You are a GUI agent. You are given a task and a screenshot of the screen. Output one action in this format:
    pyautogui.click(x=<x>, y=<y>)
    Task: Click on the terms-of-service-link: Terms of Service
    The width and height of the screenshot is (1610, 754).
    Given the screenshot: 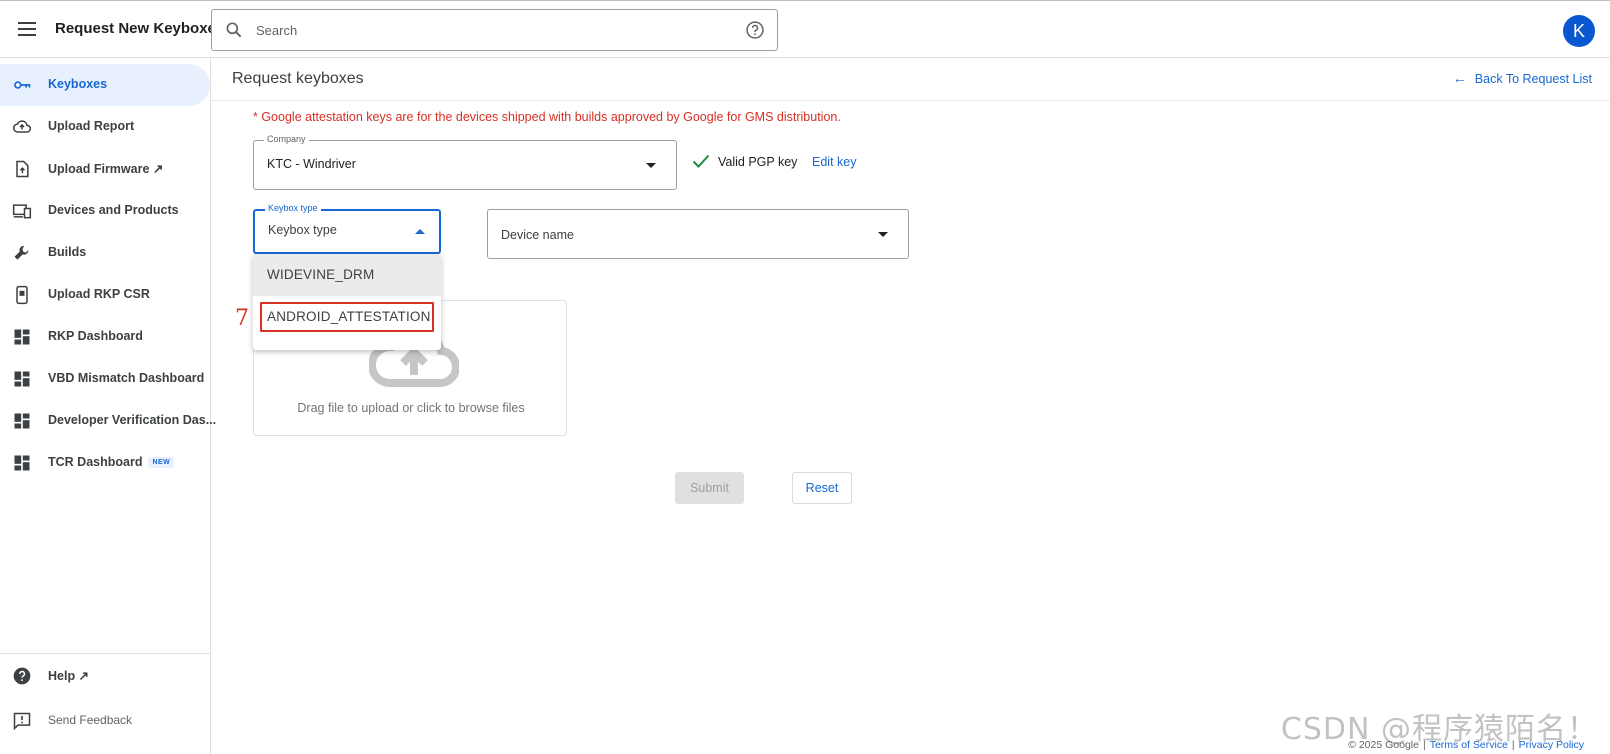 What is the action you would take?
    pyautogui.click(x=1469, y=745)
    